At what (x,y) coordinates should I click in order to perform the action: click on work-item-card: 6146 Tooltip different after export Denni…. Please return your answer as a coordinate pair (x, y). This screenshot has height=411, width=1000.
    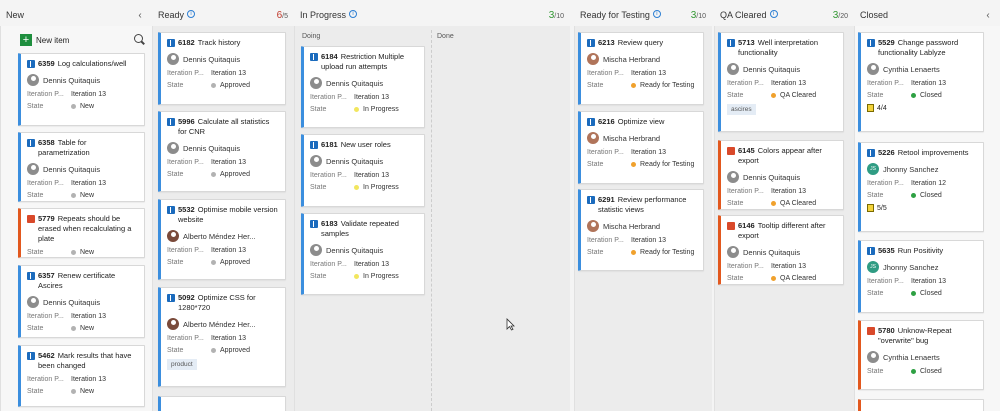
    Looking at the image, I should click on (781, 250).